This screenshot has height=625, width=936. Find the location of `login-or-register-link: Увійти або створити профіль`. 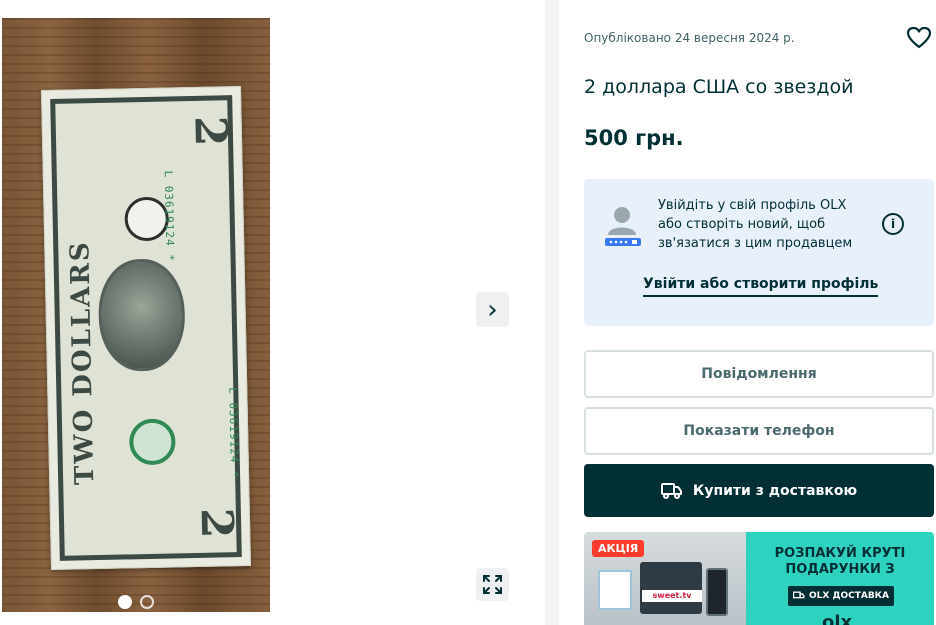

login-or-register-link: Увійти або створити профіль is located at coordinates (761, 286).